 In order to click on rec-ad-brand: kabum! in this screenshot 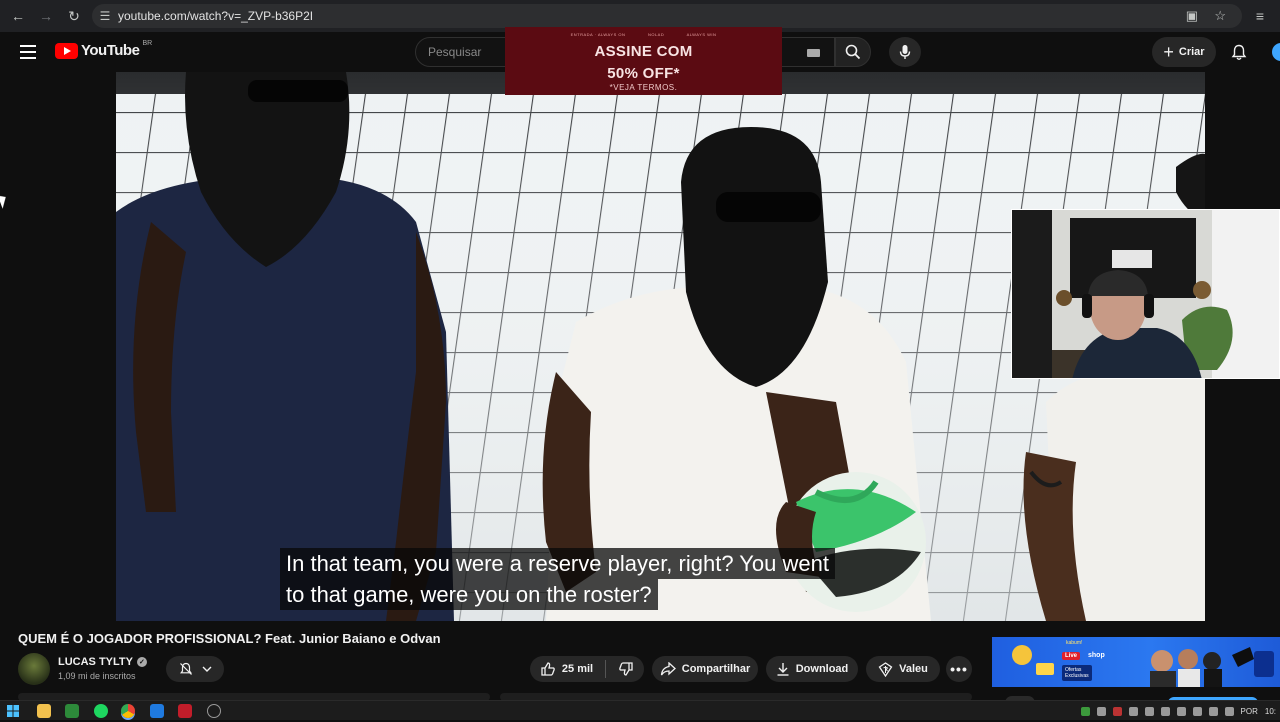, I will do `click(1074, 643)`.